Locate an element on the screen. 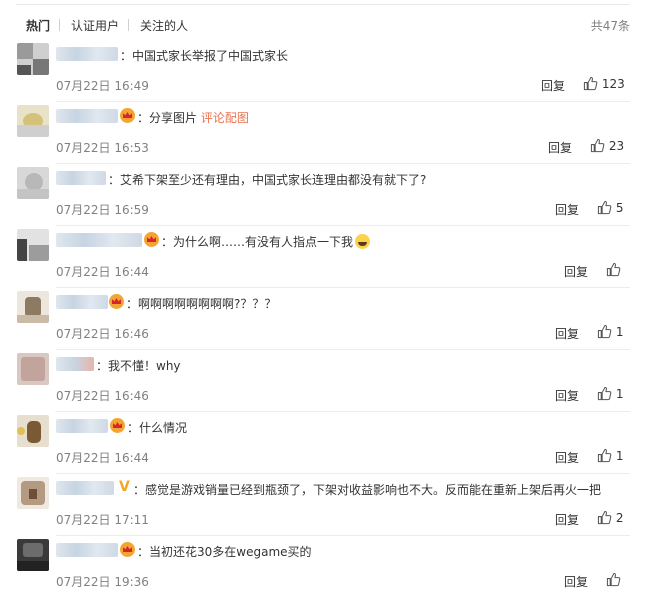  verified-v-icon: V is located at coordinates (124, 487).